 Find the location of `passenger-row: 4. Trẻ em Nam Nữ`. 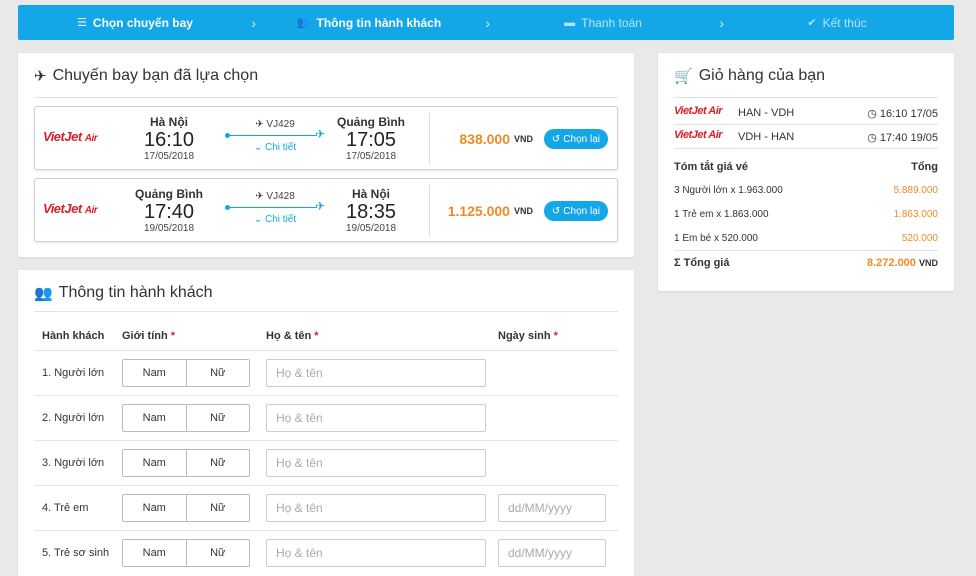

passenger-row: 4. Trẻ em Nam Nữ is located at coordinates (326, 507).